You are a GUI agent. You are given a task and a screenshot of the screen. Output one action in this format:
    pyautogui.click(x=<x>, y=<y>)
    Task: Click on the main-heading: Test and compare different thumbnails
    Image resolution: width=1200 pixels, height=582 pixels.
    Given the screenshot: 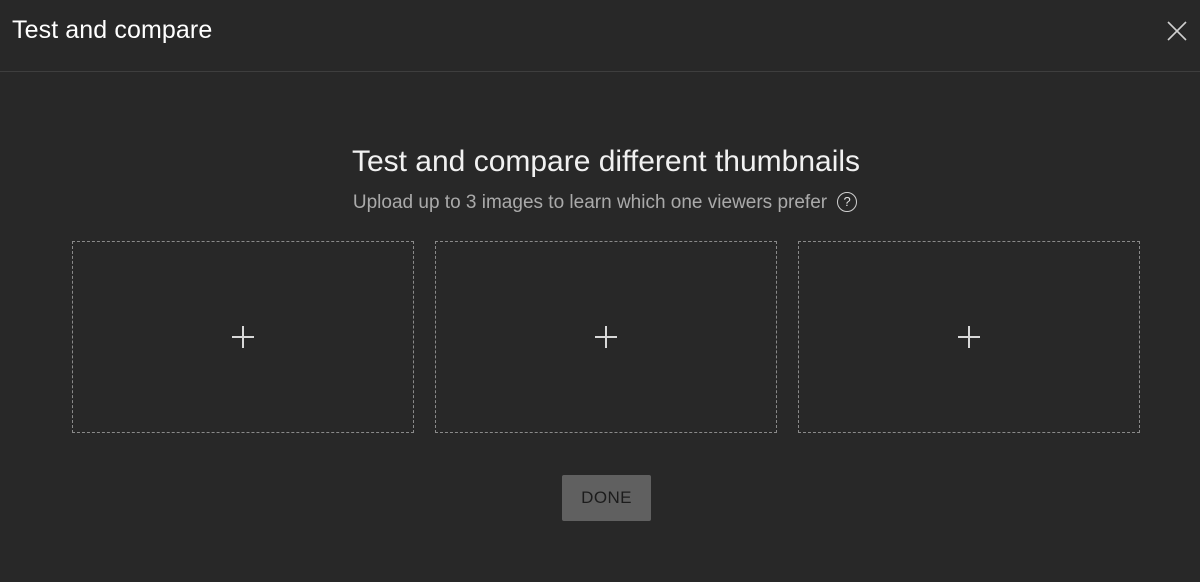 What is the action you would take?
    pyautogui.click(x=606, y=161)
    